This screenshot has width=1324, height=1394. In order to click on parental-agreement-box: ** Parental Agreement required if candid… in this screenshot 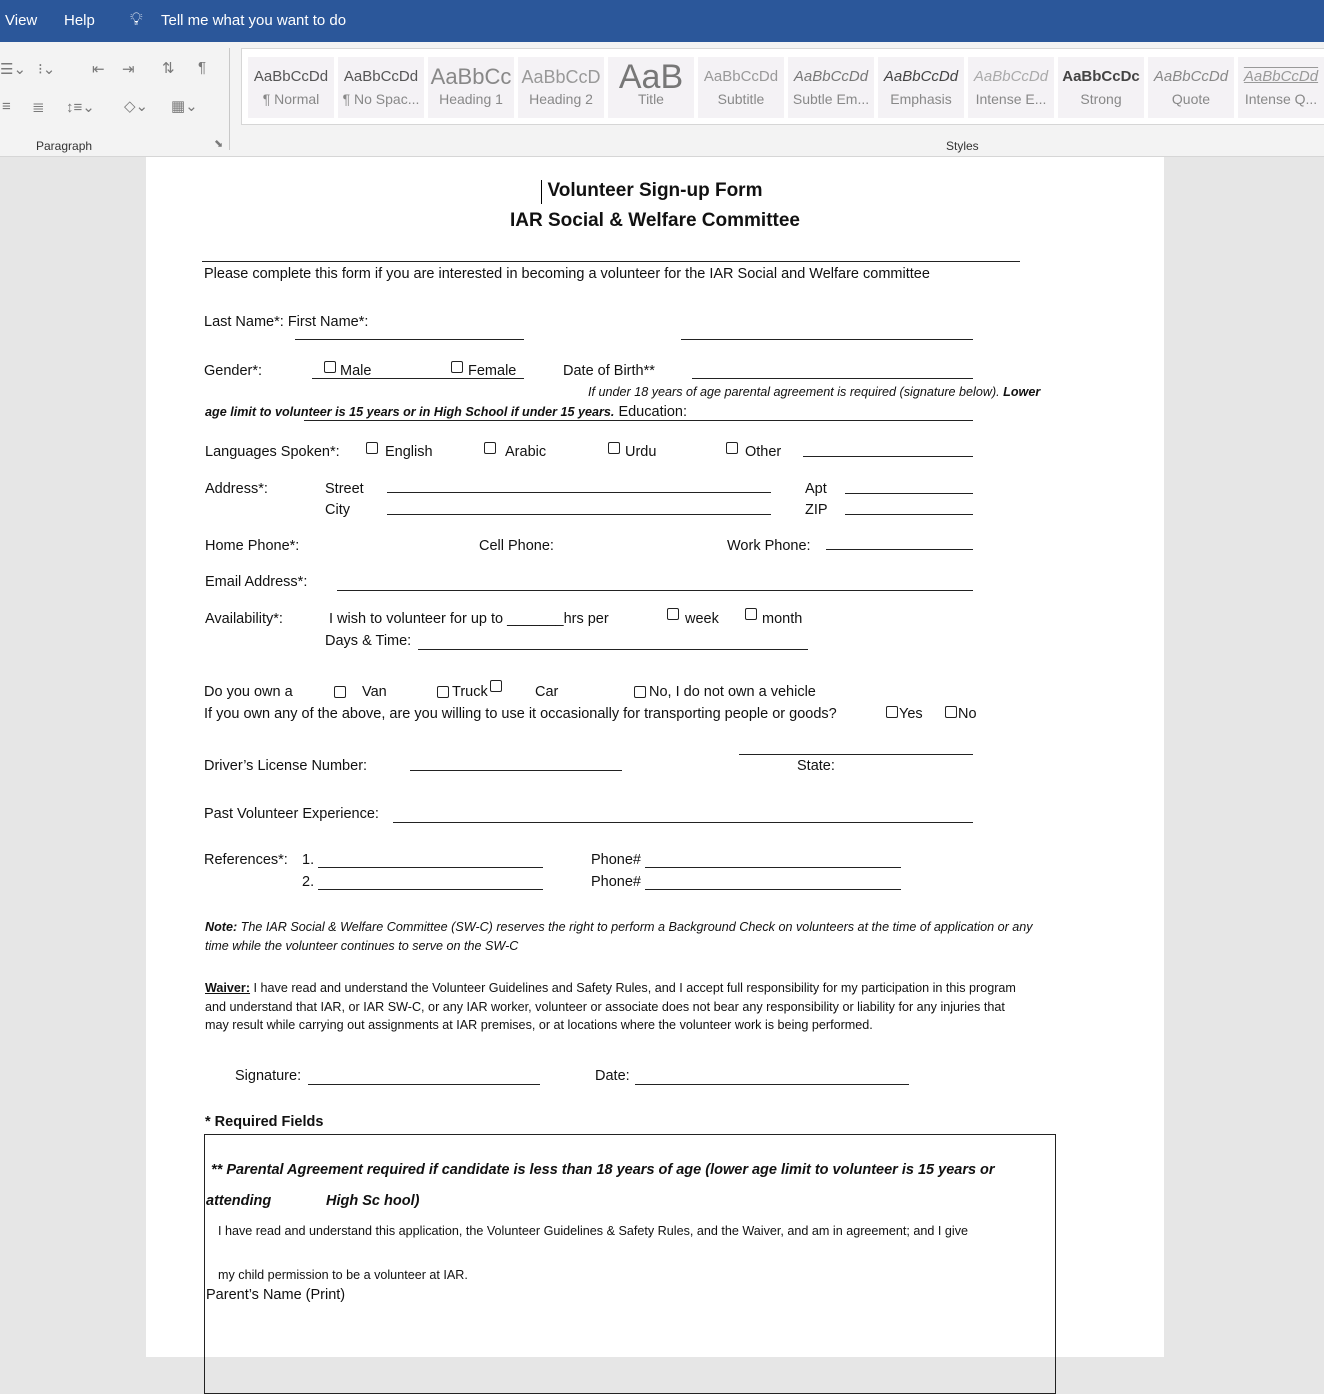, I will do `click(630, 1264)`.